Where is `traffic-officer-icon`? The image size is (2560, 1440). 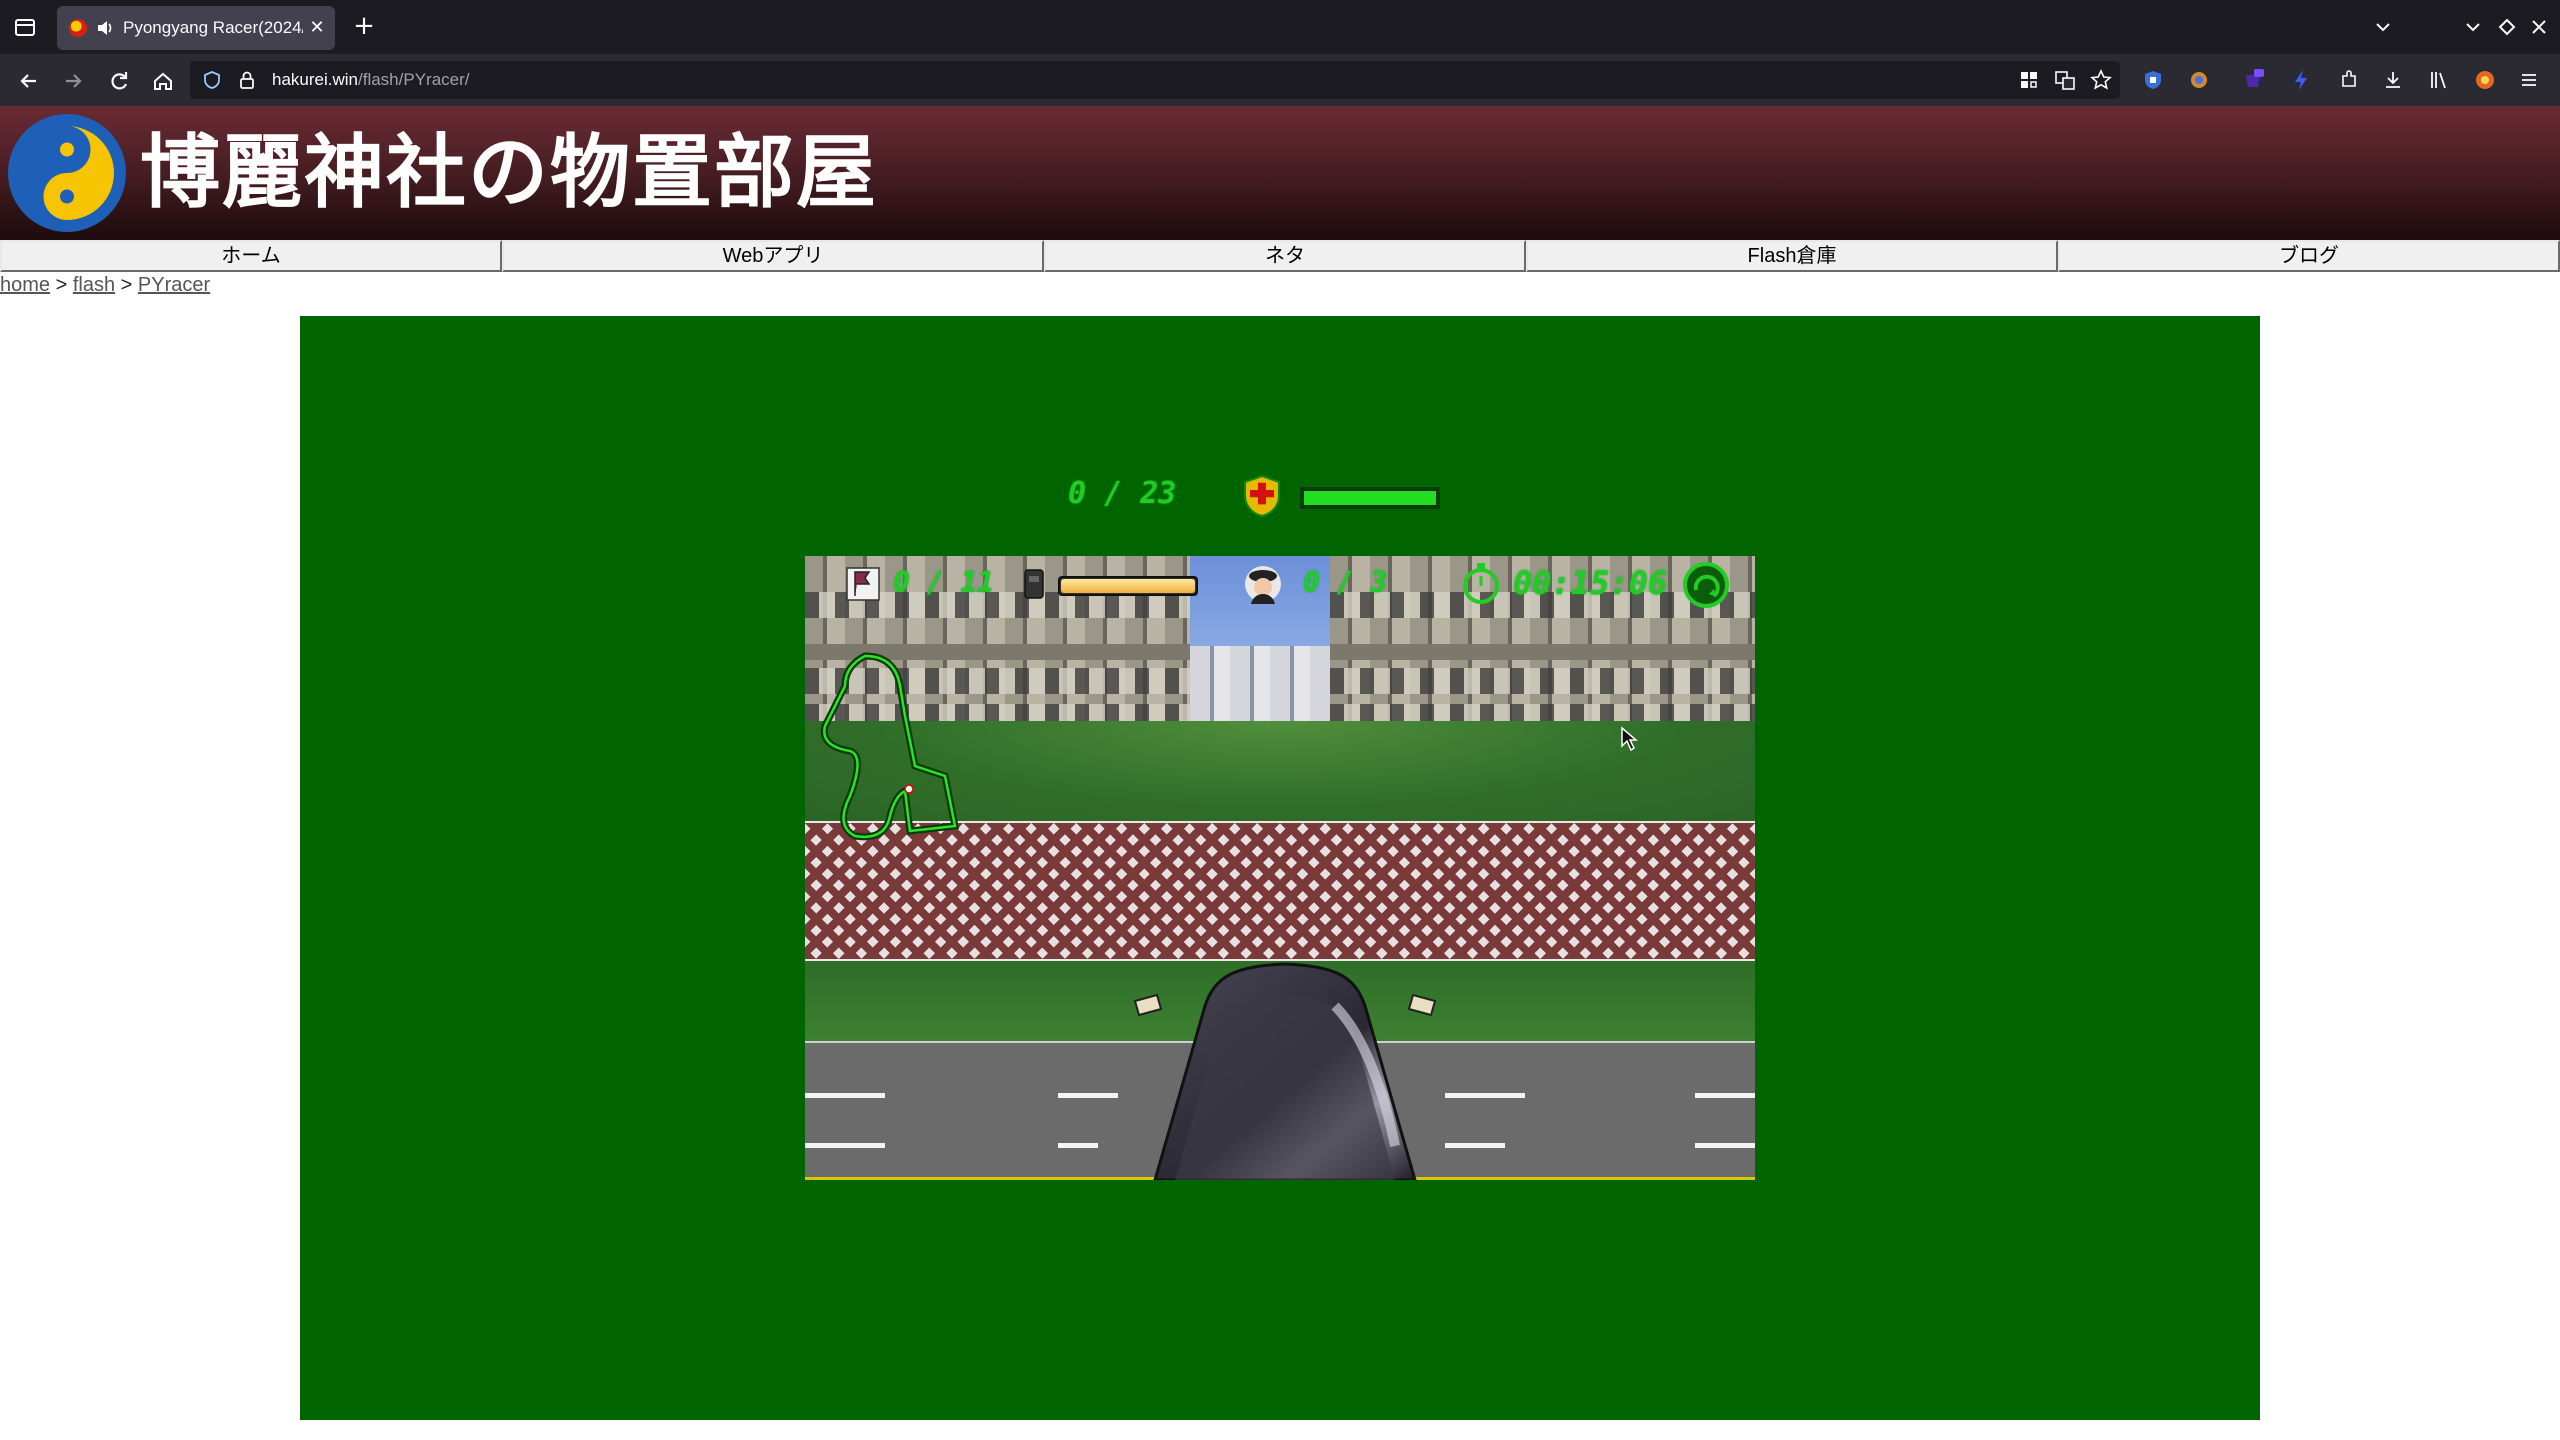
traffic-officer-icon is located at coordinates (1263, 585).